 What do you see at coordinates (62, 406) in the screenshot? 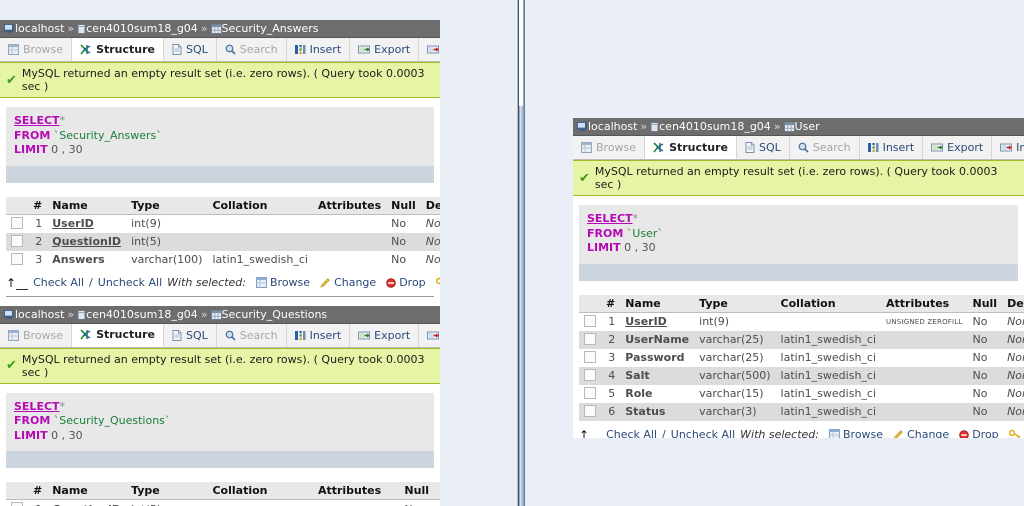
I see `sql-star: *` at bounding box center [62, 406].